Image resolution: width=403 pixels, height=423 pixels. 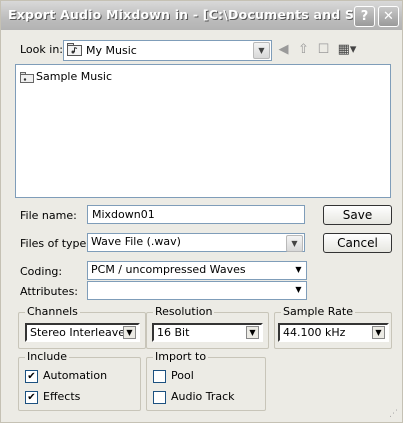 What do you see at coordinates (173, 332) in the screenshot?
I see `resolution-value: 16 Bit` at bounding box center [173, 332].